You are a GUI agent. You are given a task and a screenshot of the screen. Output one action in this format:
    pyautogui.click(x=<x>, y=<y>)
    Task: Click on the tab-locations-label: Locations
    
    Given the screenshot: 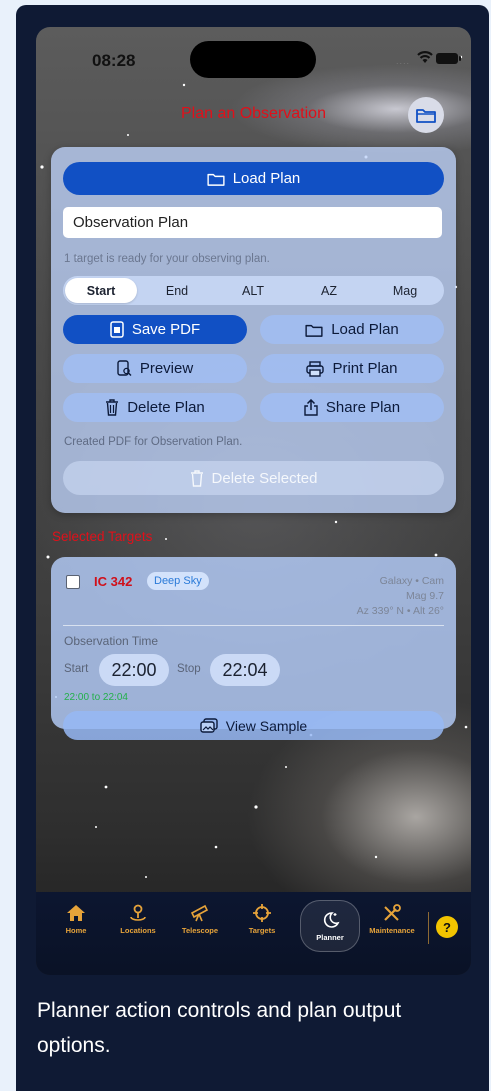 What is the action you would take?
    pyautogui.click(x=138, y=930)
    